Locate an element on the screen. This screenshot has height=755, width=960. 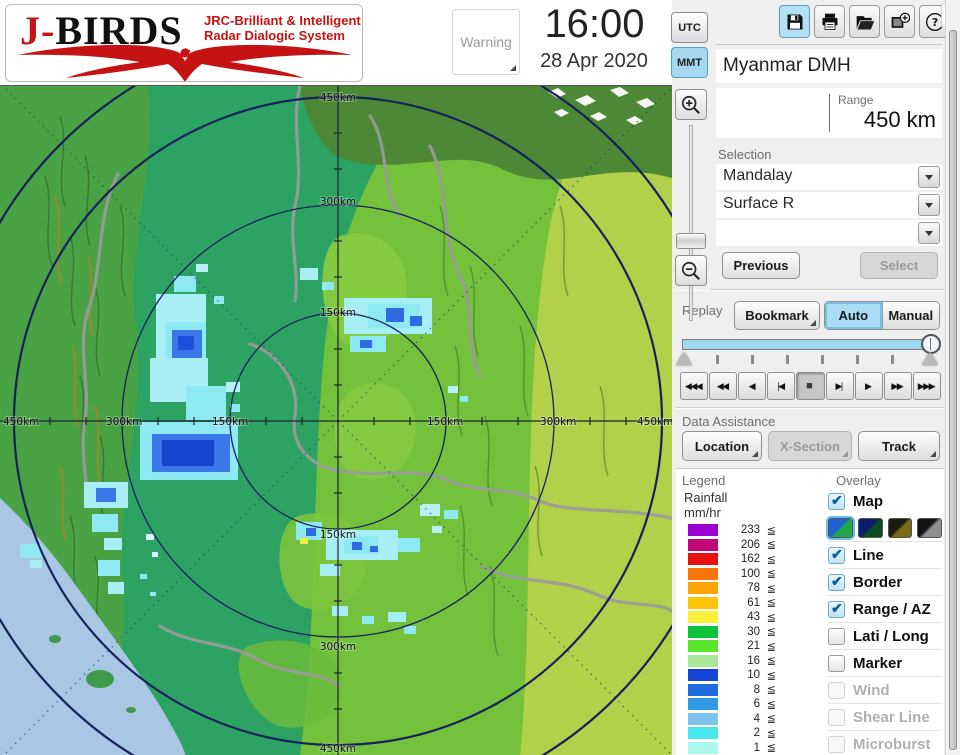
timeline-start-marker is located at coordinates (684, 358).